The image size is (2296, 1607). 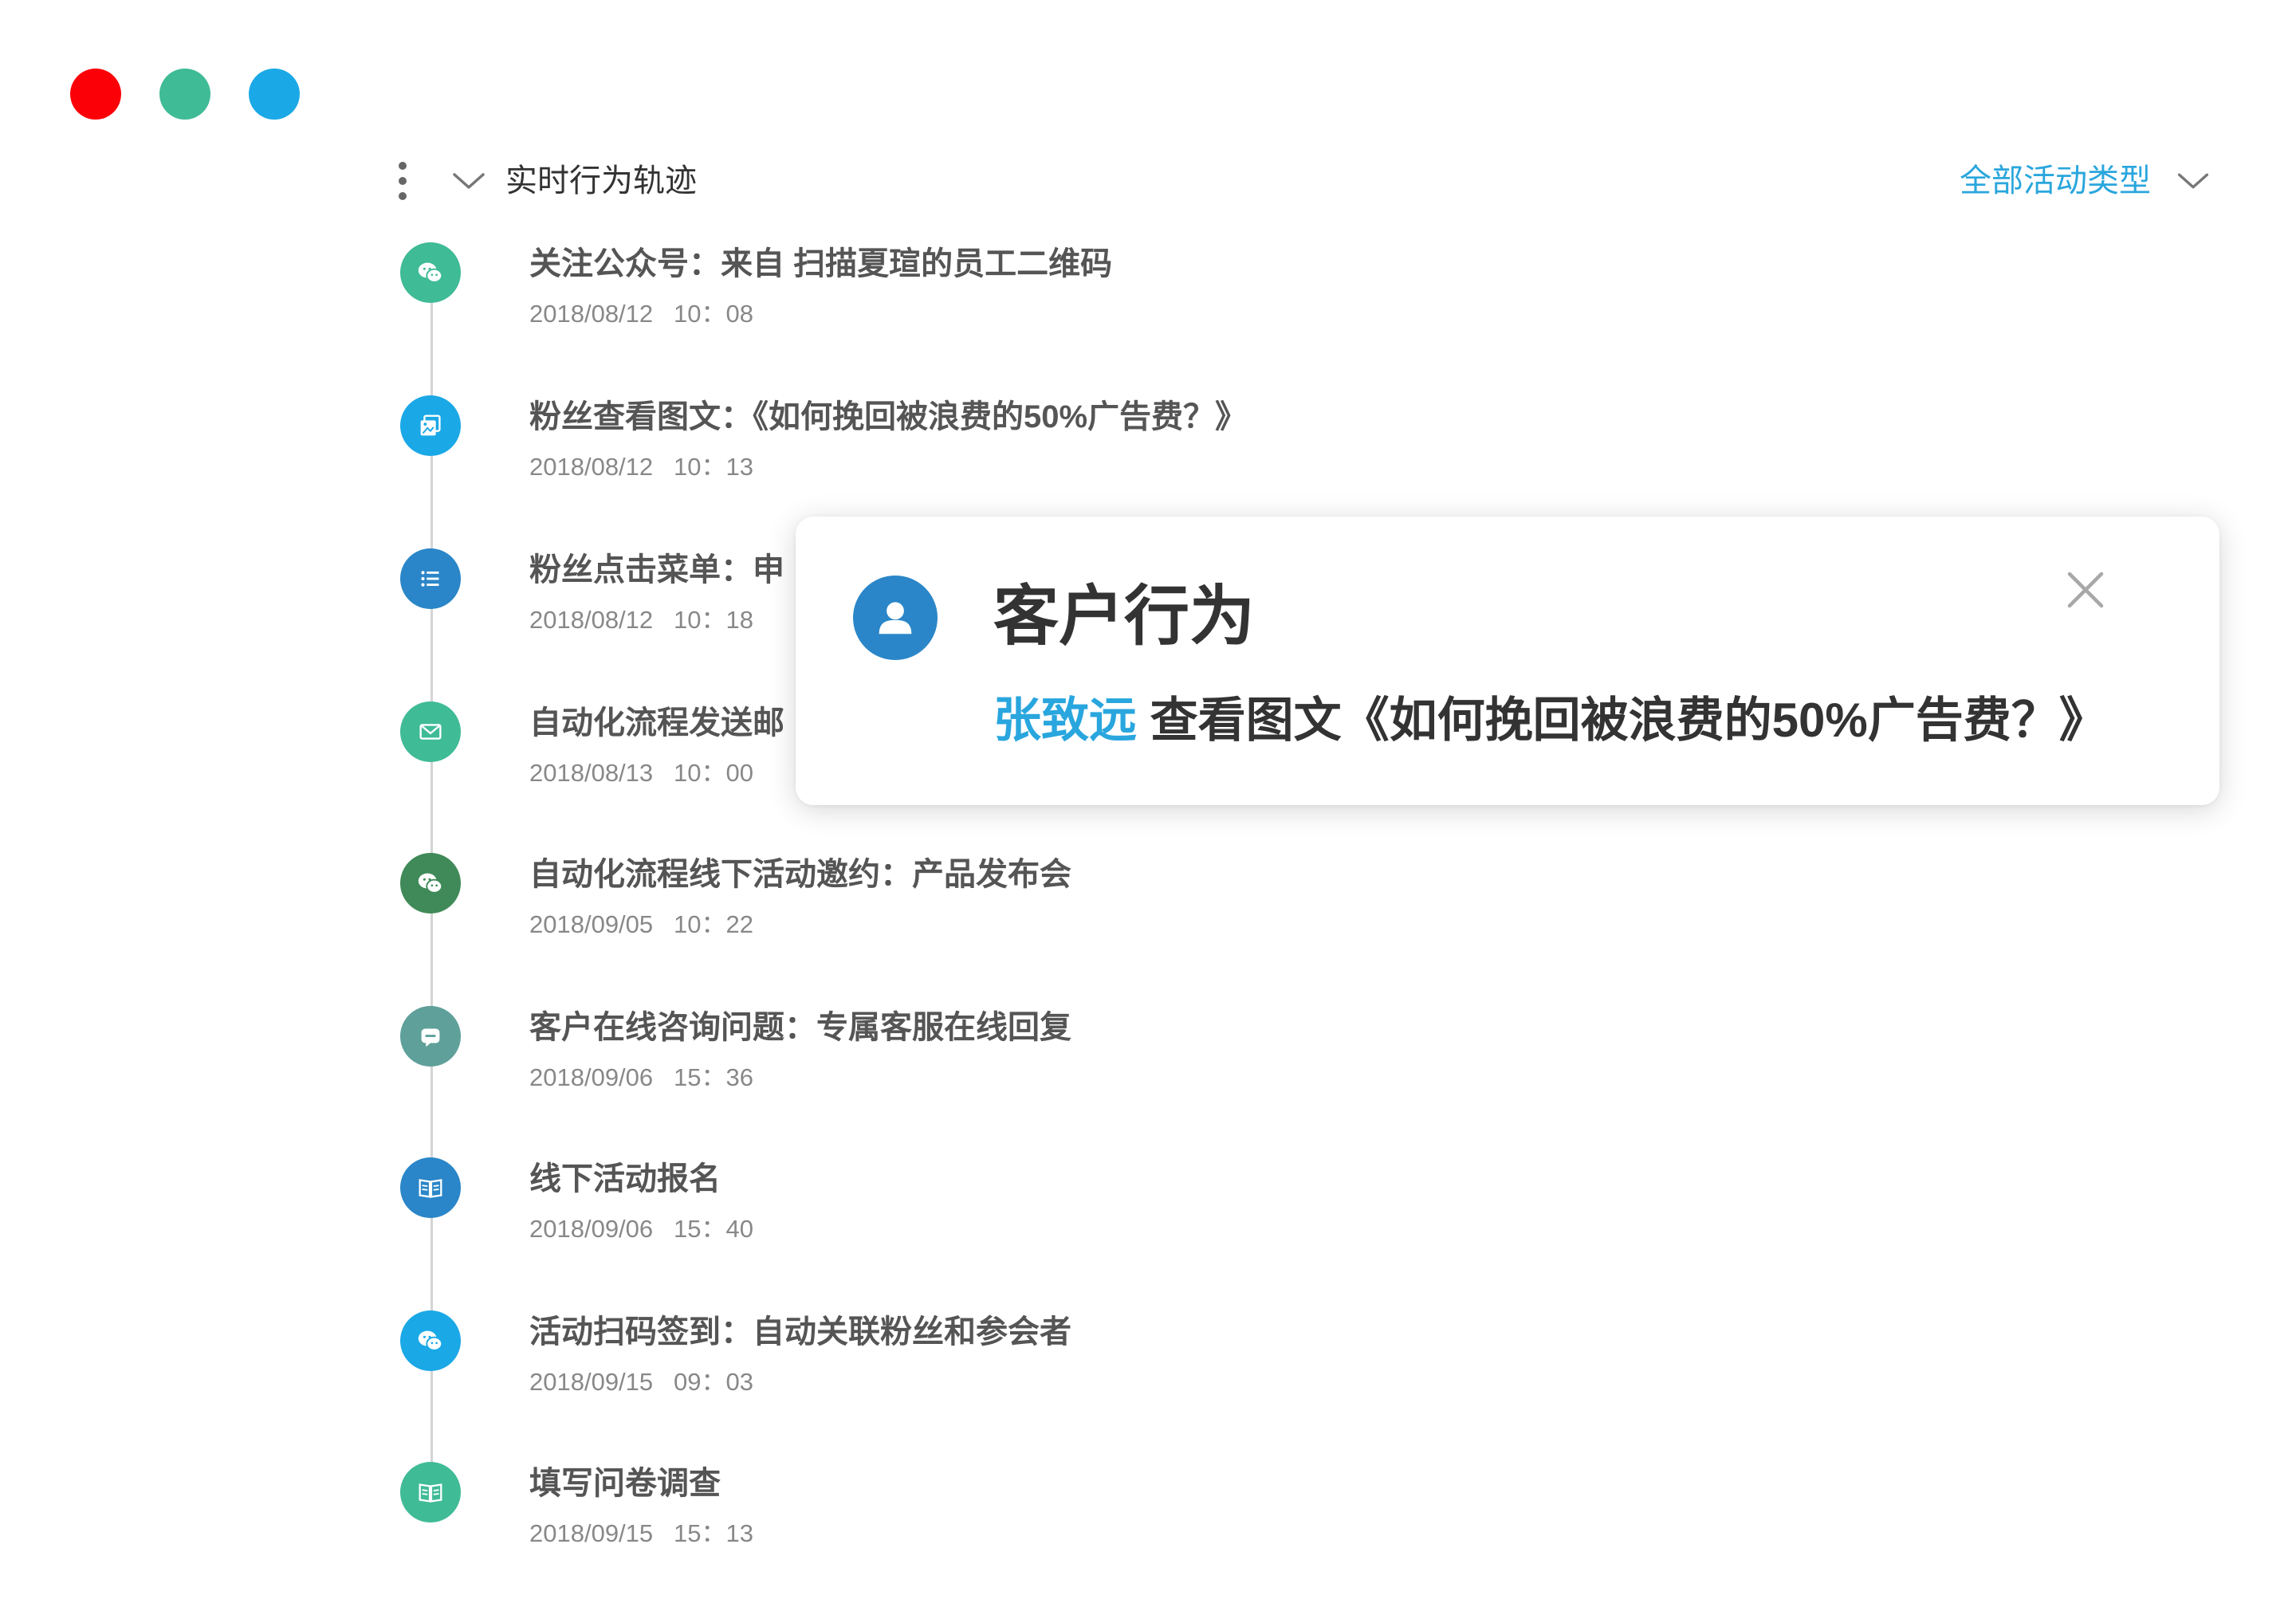 What do you see at coordinates (431, 1036) in the screenshot?
I see `chat-icon` at bounding box center [431, 1036].